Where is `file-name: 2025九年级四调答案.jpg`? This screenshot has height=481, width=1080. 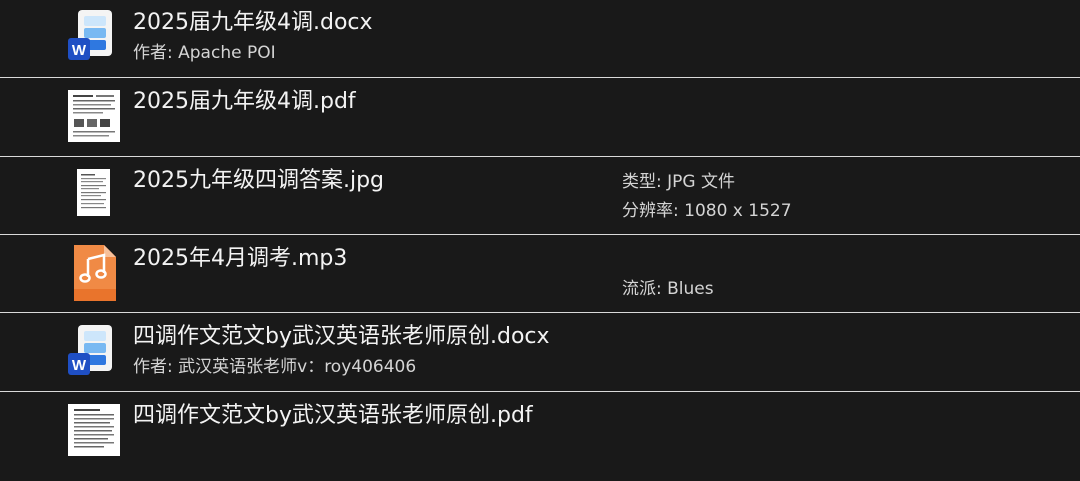 file-name: 2025九年级四调答案.jpg is located at coordinates (259, 180).